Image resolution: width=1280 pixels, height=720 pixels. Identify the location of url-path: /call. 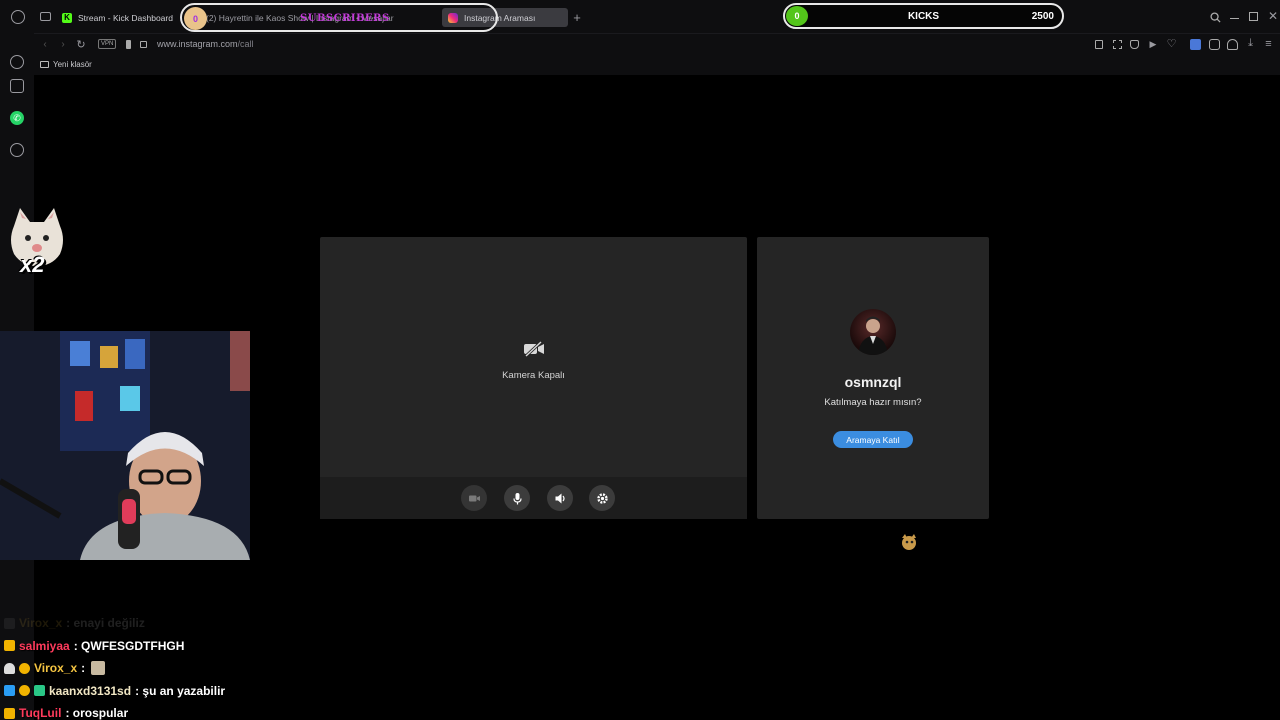
(245, 44).